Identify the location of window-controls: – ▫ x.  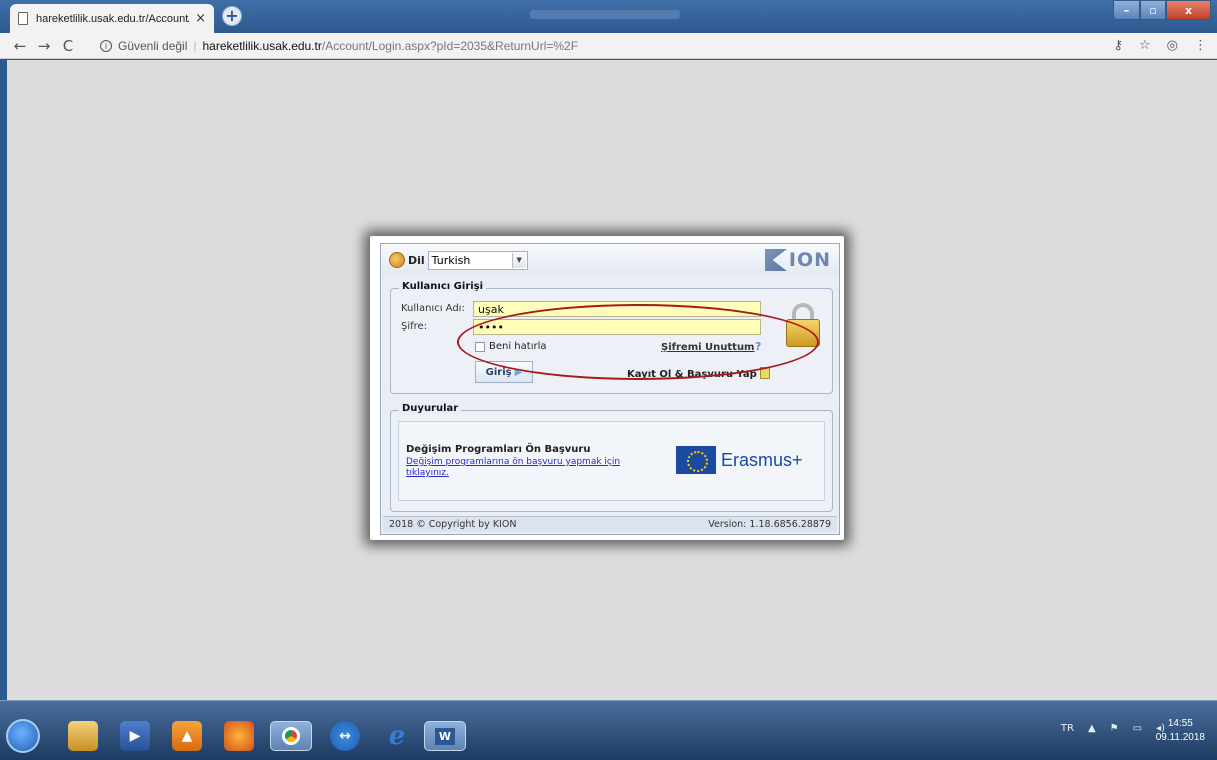
(1162, 10).